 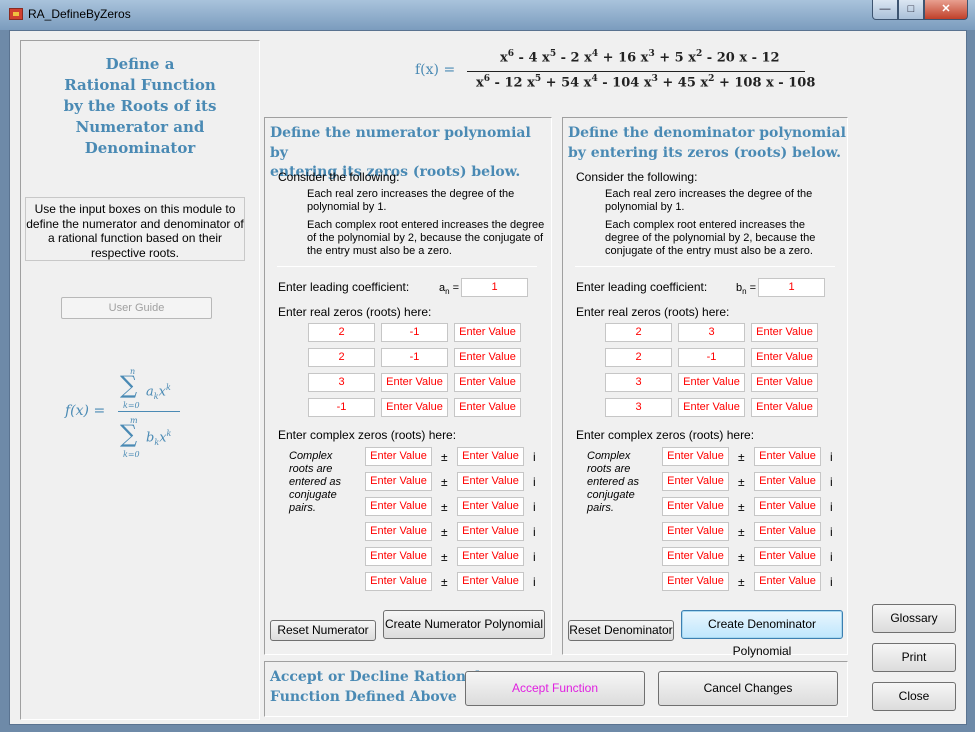 What do you see at coordinates (748, 688) in the screenshot?
I see `cancel-changes-button: Cancel Changes` at bounding box center [748, 688].